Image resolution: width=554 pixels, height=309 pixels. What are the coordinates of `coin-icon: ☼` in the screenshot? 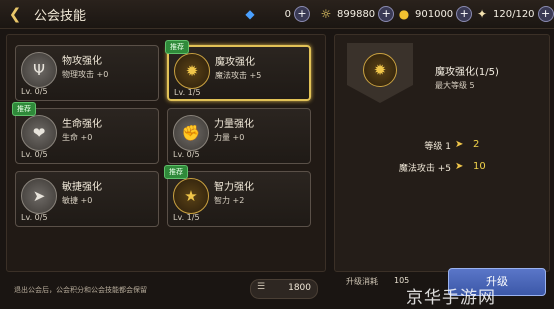 It's located at (326, 14).